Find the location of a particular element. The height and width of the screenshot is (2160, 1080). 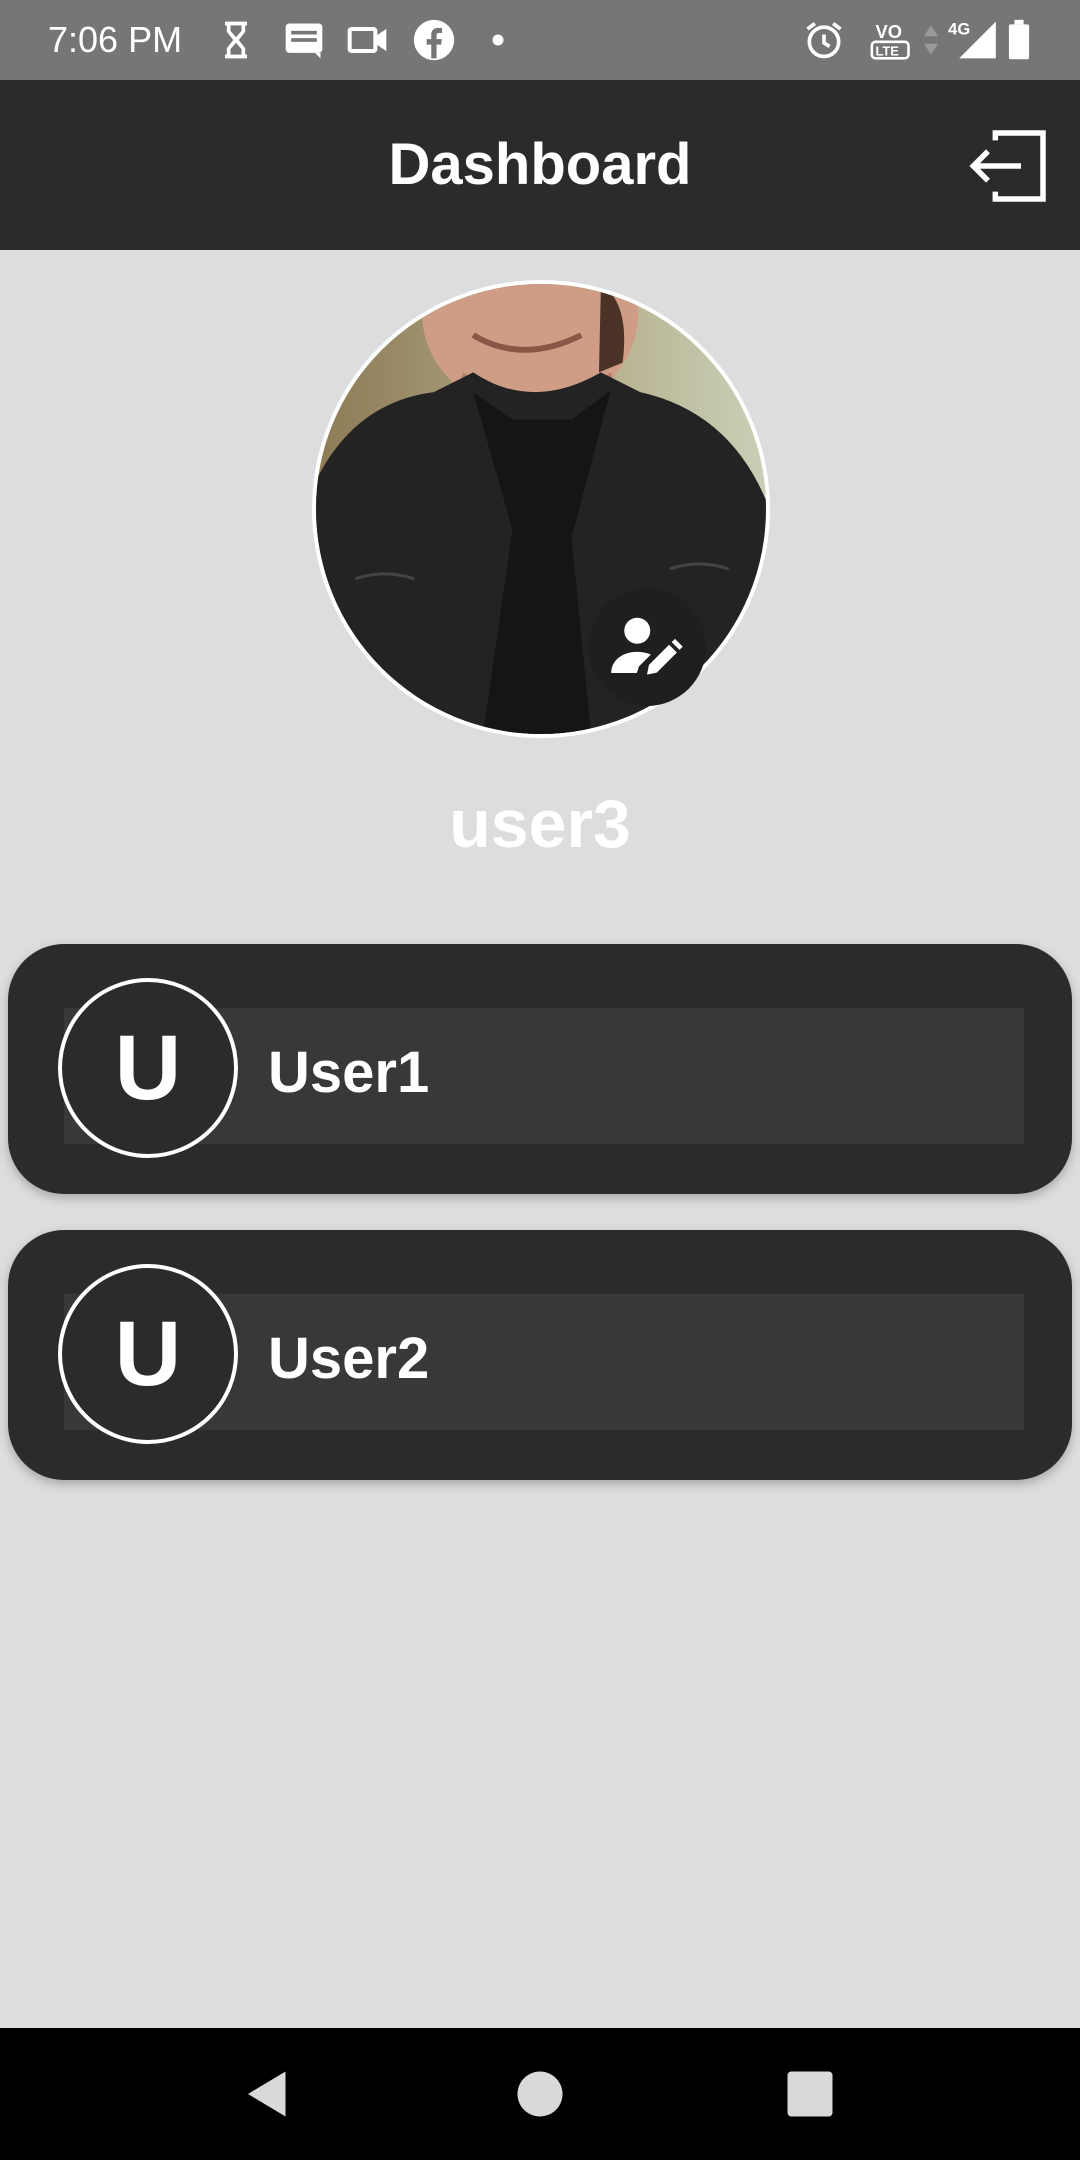

edit-profile-button is located at coordinates (647, 647).